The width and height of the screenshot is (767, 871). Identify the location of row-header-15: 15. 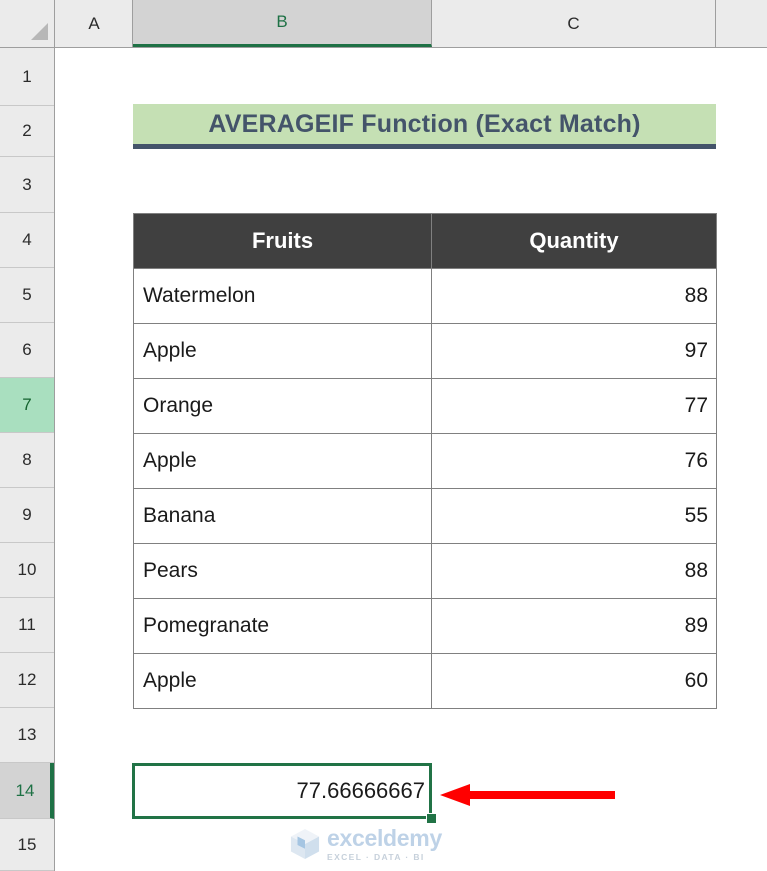
(27, 845).